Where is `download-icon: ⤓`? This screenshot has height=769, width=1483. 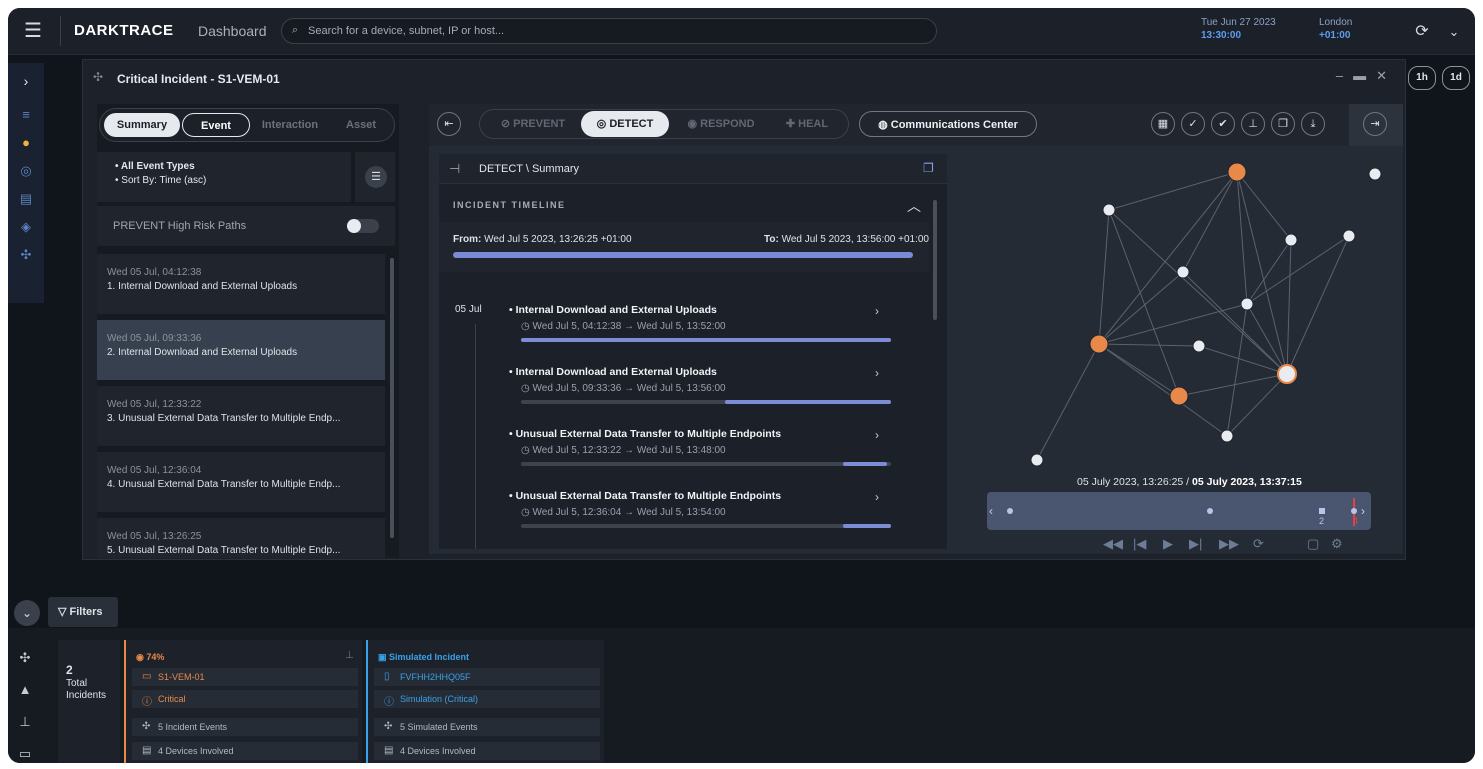 download-icon: ⤓ is located at coordinates (1313, 124).